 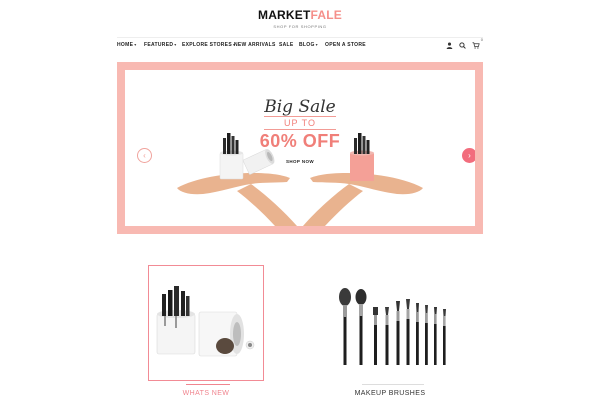 I want to click on cart-icon: 0, so click(x=477, y=43).